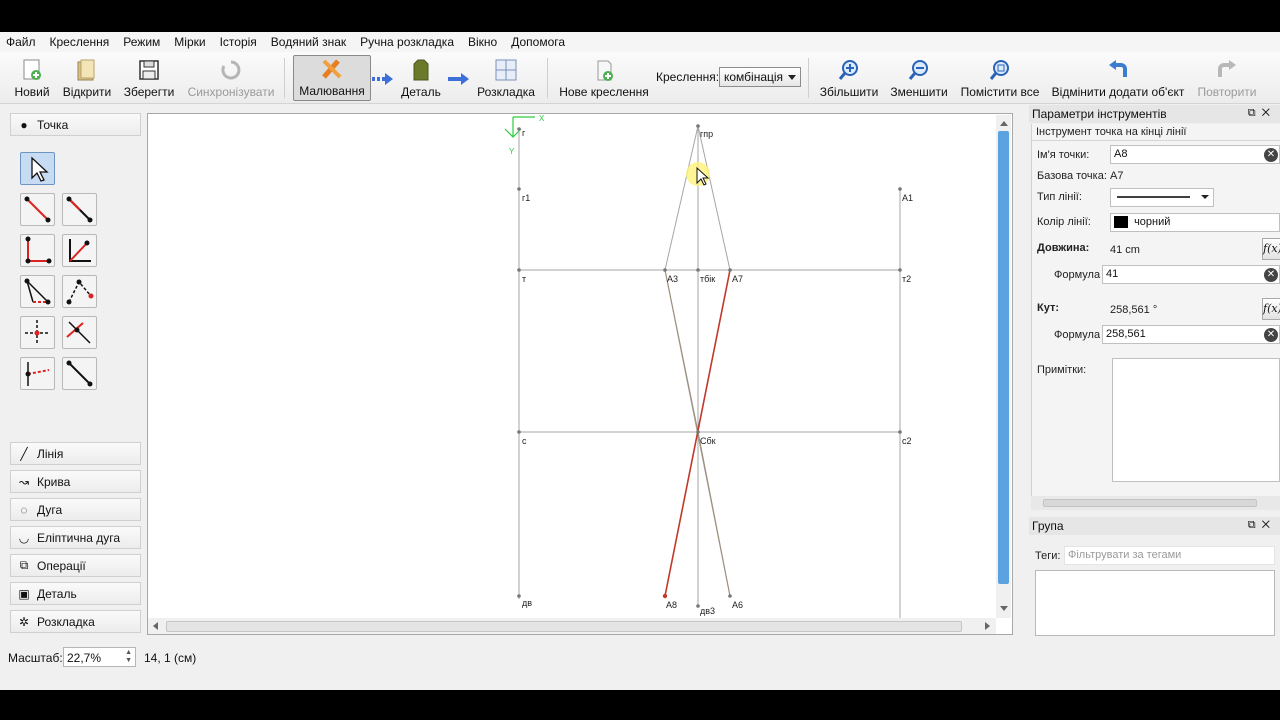  What do you see at coordinates (79, 250) in the screenshot?
I see `bisector-tool-button` at bounding box center [79, 250].